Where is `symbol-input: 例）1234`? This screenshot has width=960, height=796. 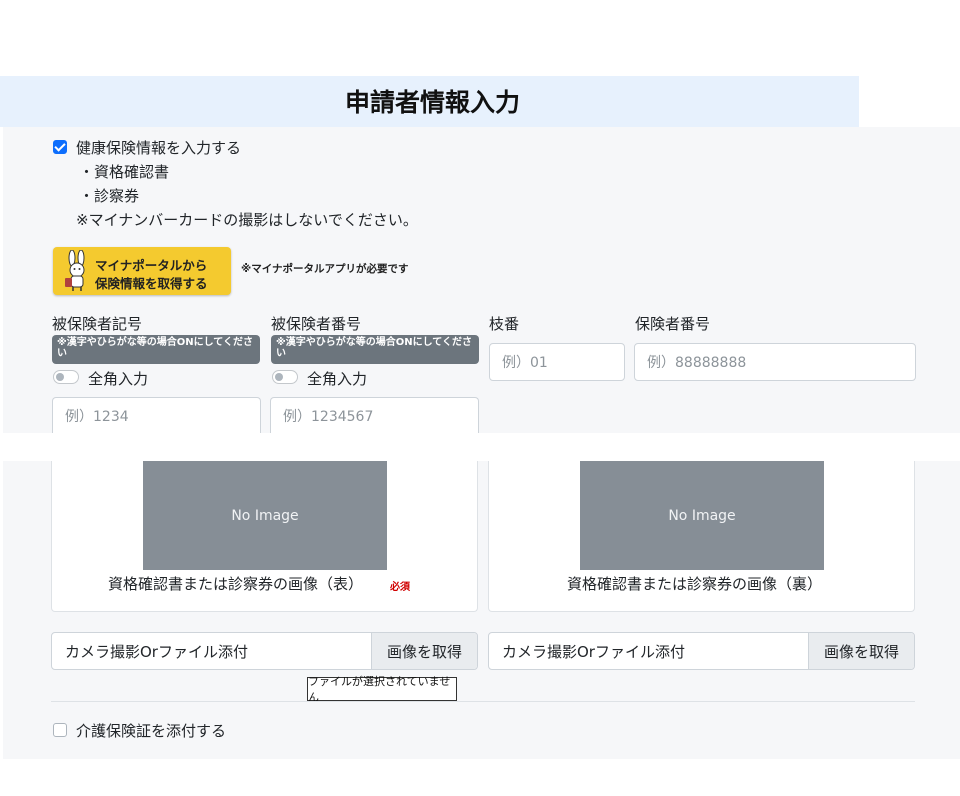 symbol-input: 例）1234 is located at coordinates (156, 415).